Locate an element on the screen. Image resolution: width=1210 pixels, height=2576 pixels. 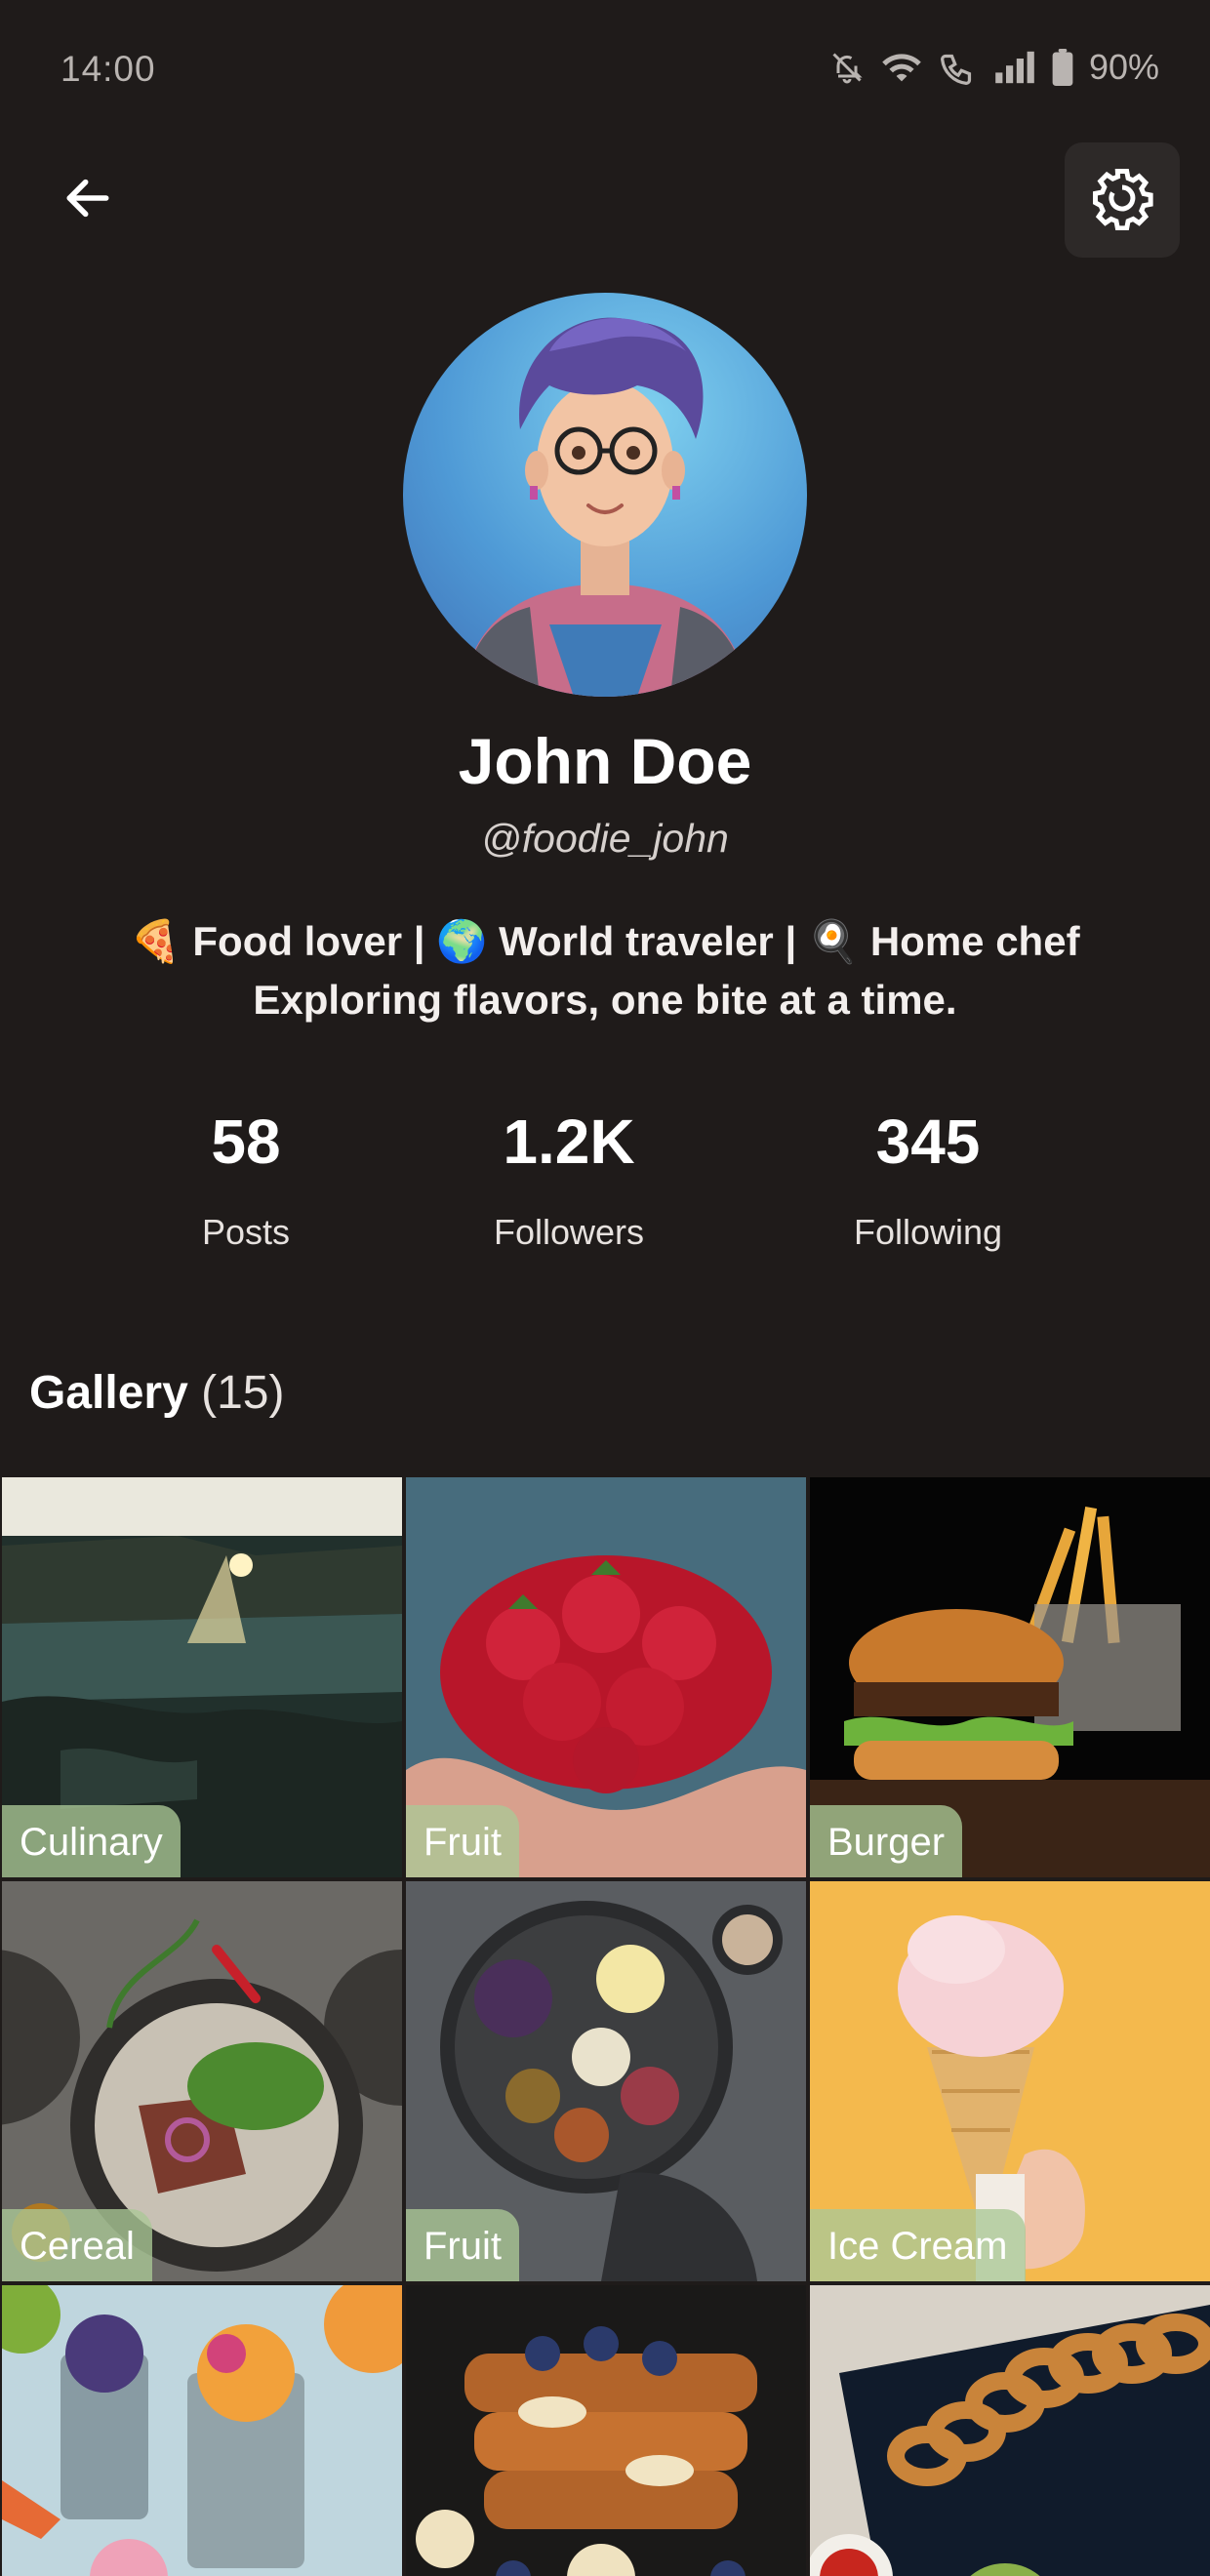
onion-rings-image is located at coordinates (1010, 2430).